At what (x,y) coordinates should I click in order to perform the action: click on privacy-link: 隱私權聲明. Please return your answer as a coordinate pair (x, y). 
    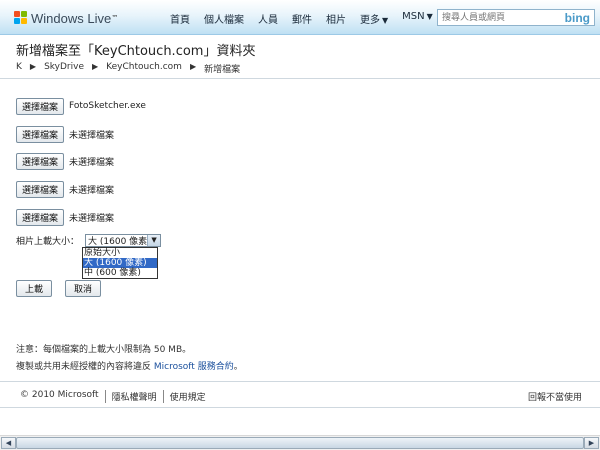
    Looking at the image, I should click on (133, 396).